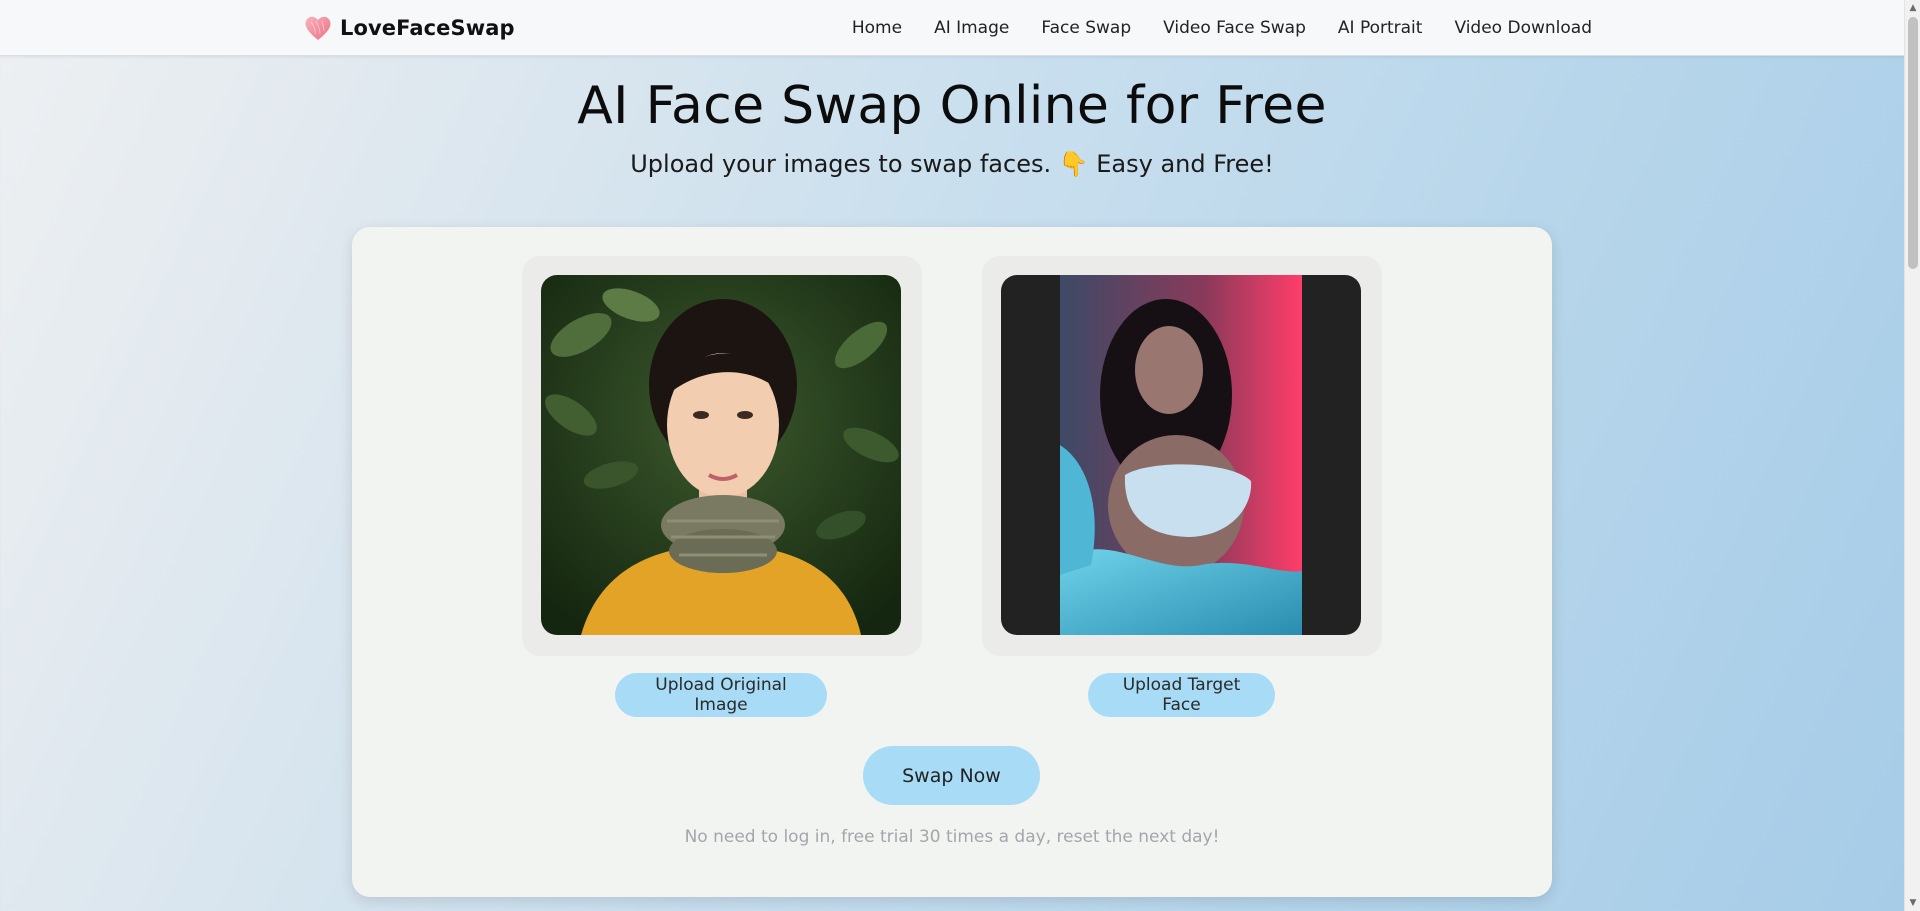 The image size is (1920, 911). Describe the element at coordinates (318, 28) in the screenshot. I see `heart-icon` at that location.